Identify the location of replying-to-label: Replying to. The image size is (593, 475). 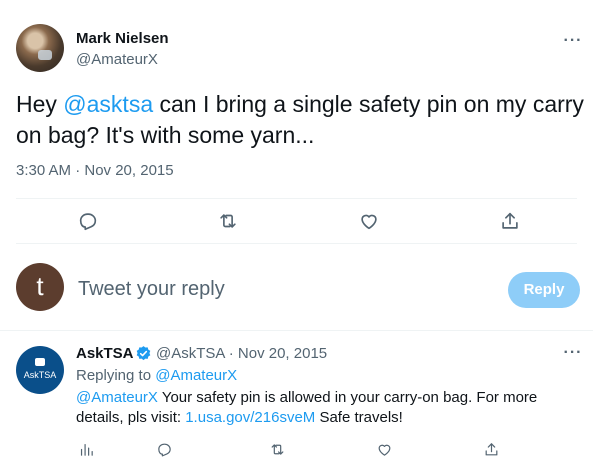
(116, 375).